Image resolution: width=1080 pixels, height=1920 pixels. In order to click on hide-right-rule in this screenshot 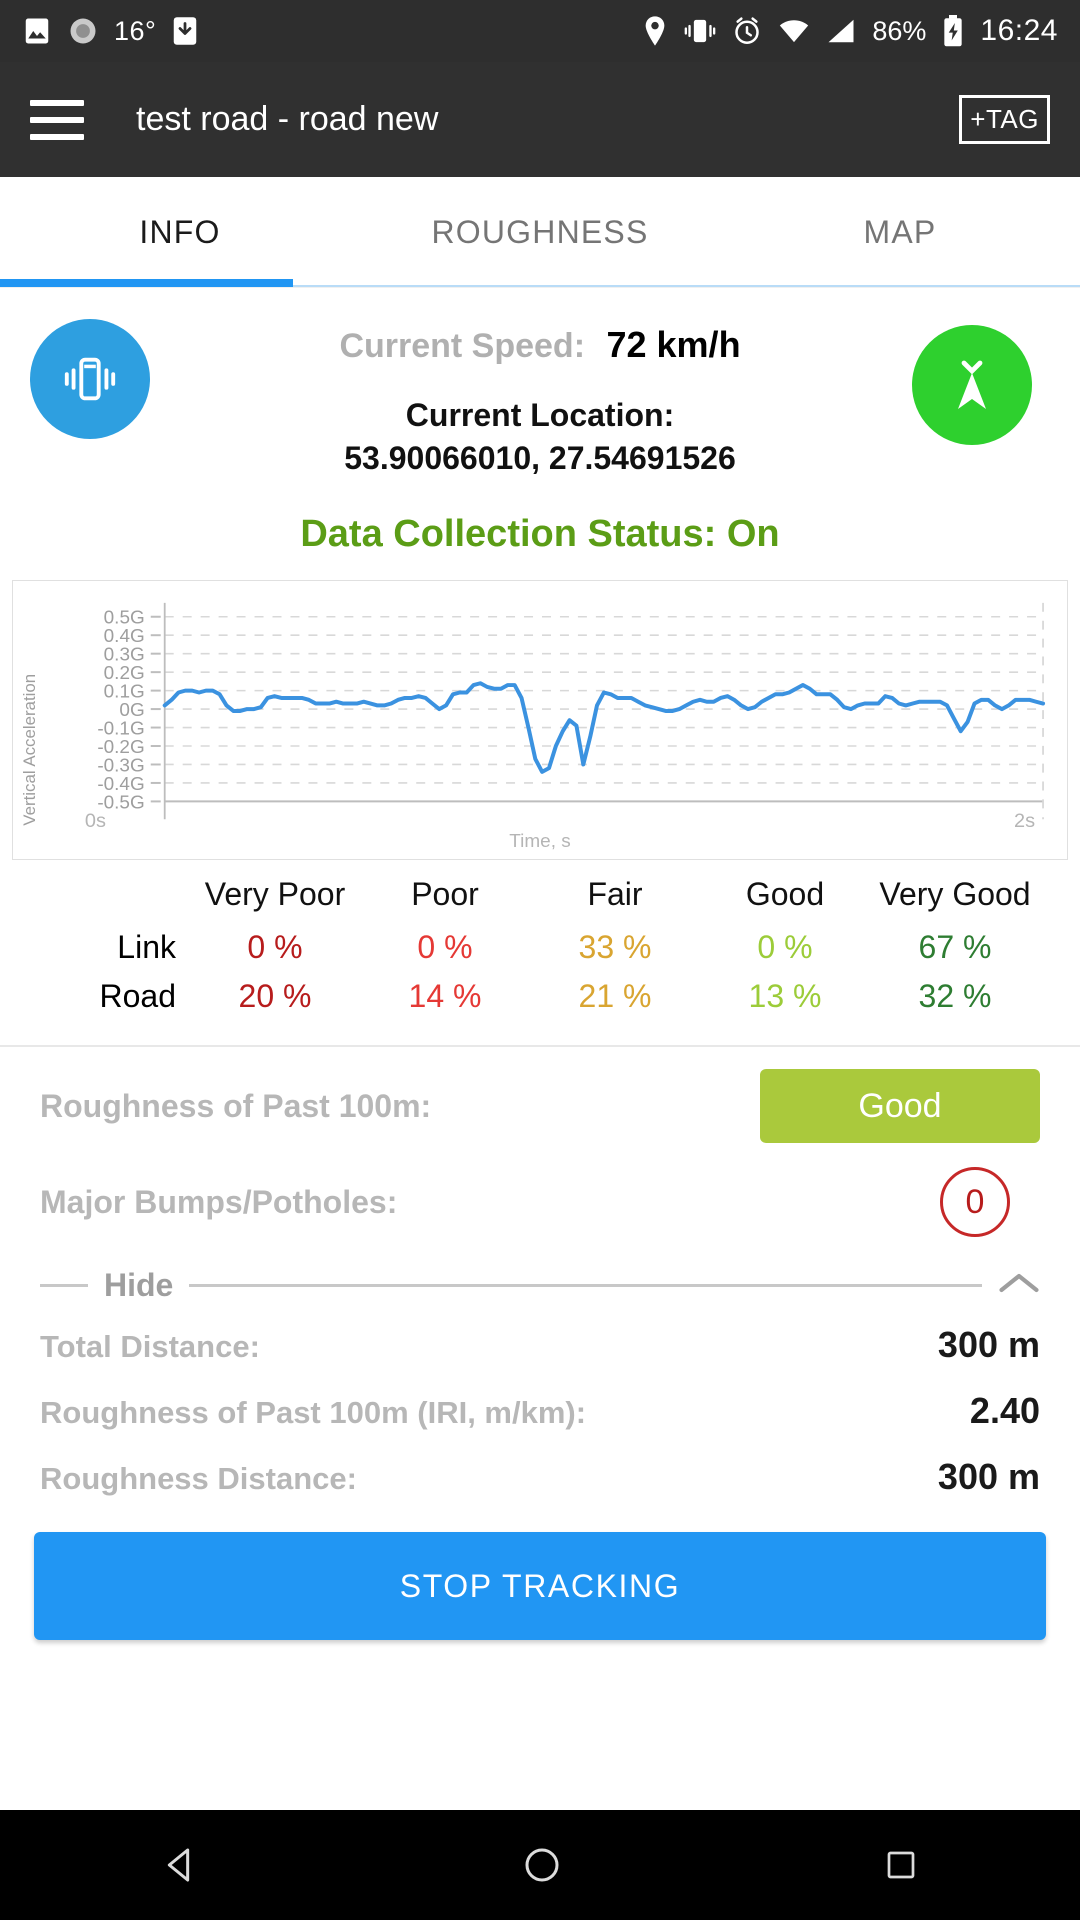, I will do `click(585, 1285)`.